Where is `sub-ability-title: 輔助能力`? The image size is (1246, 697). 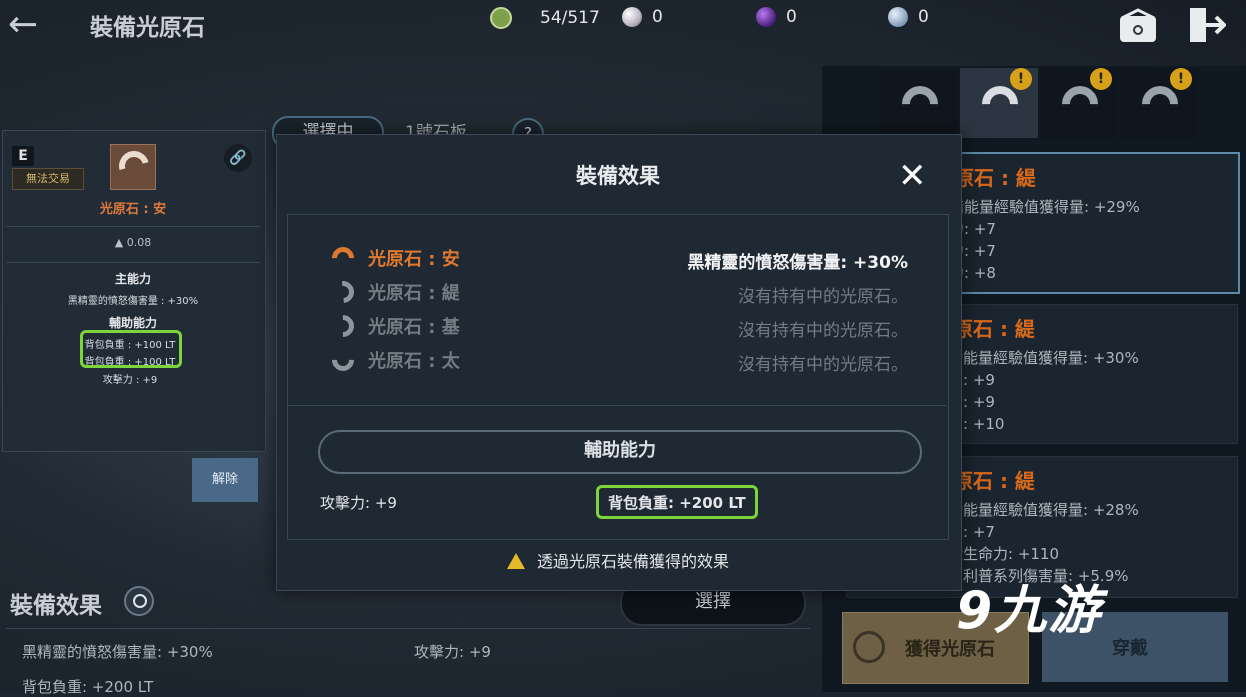
sub-ability-title: 輔助能力 is located at coordinates (132, 323).